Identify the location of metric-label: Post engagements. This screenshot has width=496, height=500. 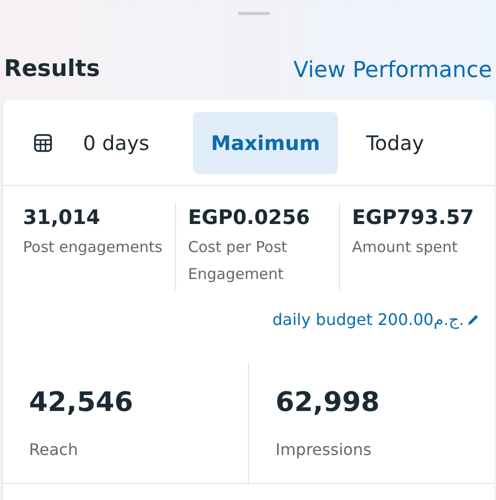
(93, 247).